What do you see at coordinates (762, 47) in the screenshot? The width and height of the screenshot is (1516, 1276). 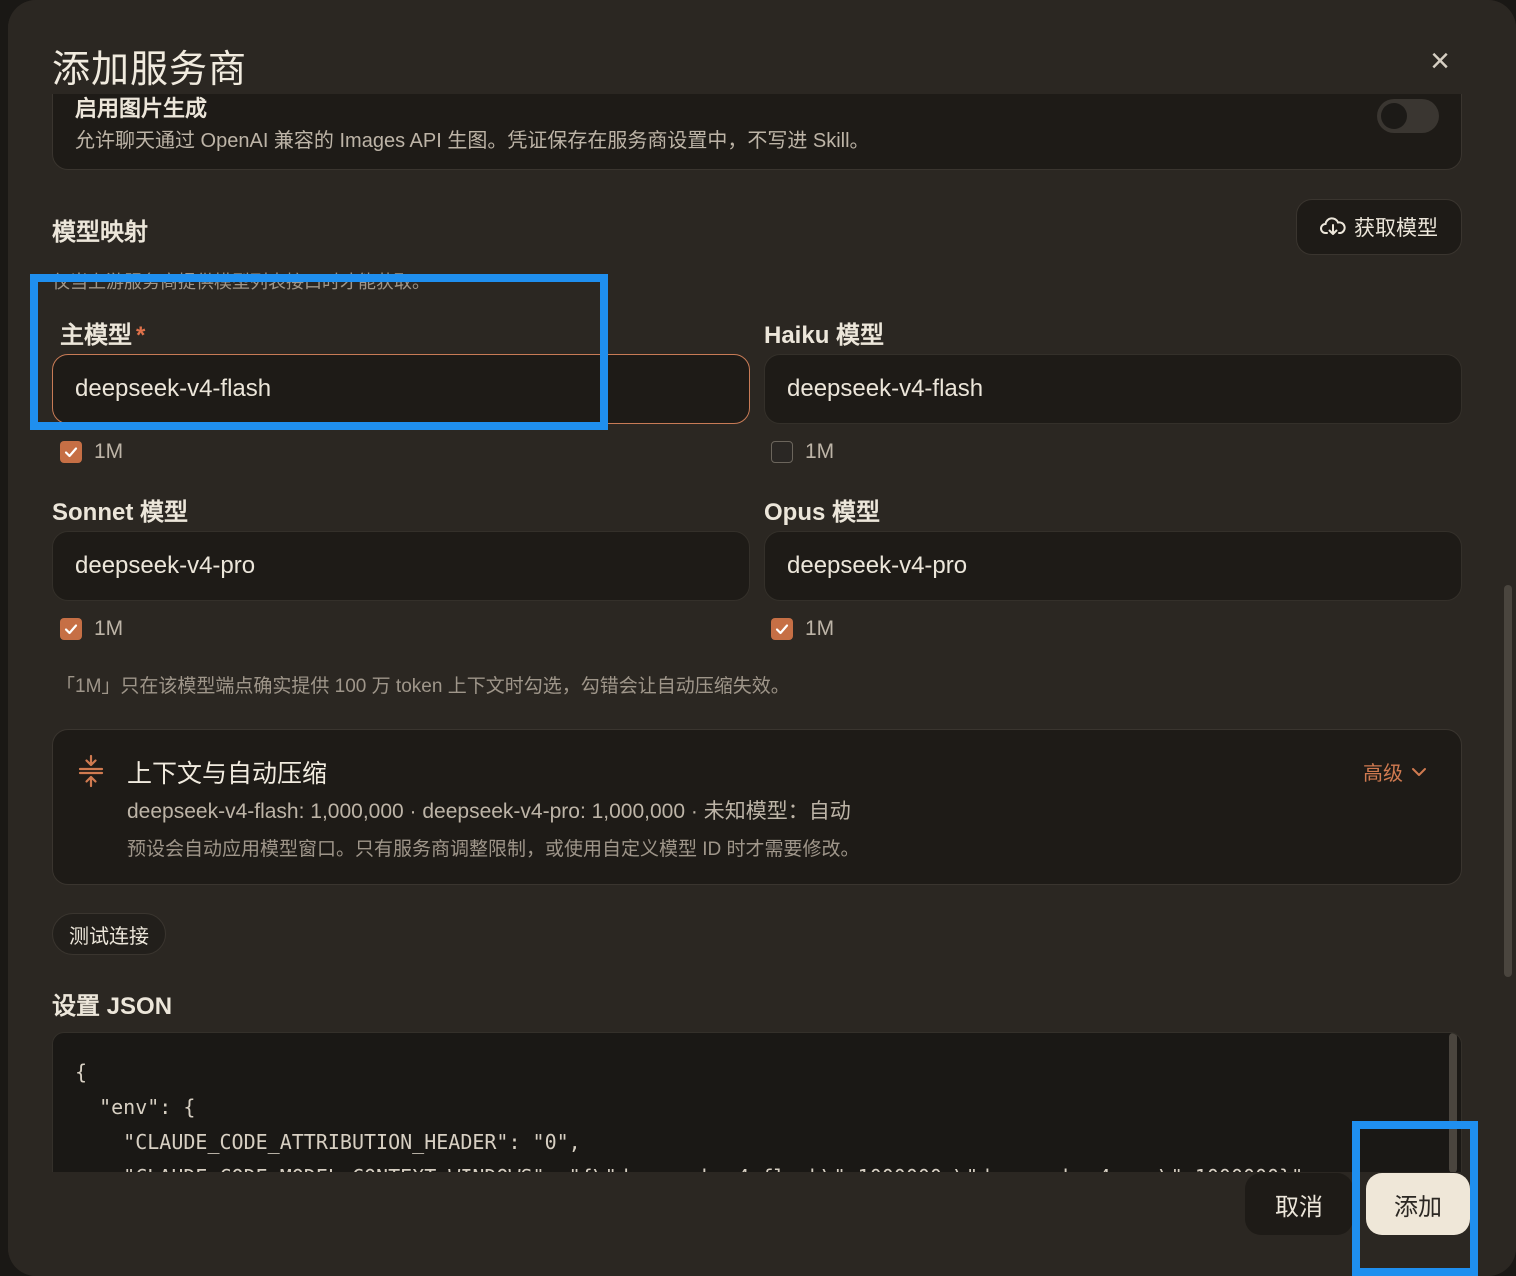 I see `dialog-header: 添加服务商 ×` at bounding box center [762, 47].